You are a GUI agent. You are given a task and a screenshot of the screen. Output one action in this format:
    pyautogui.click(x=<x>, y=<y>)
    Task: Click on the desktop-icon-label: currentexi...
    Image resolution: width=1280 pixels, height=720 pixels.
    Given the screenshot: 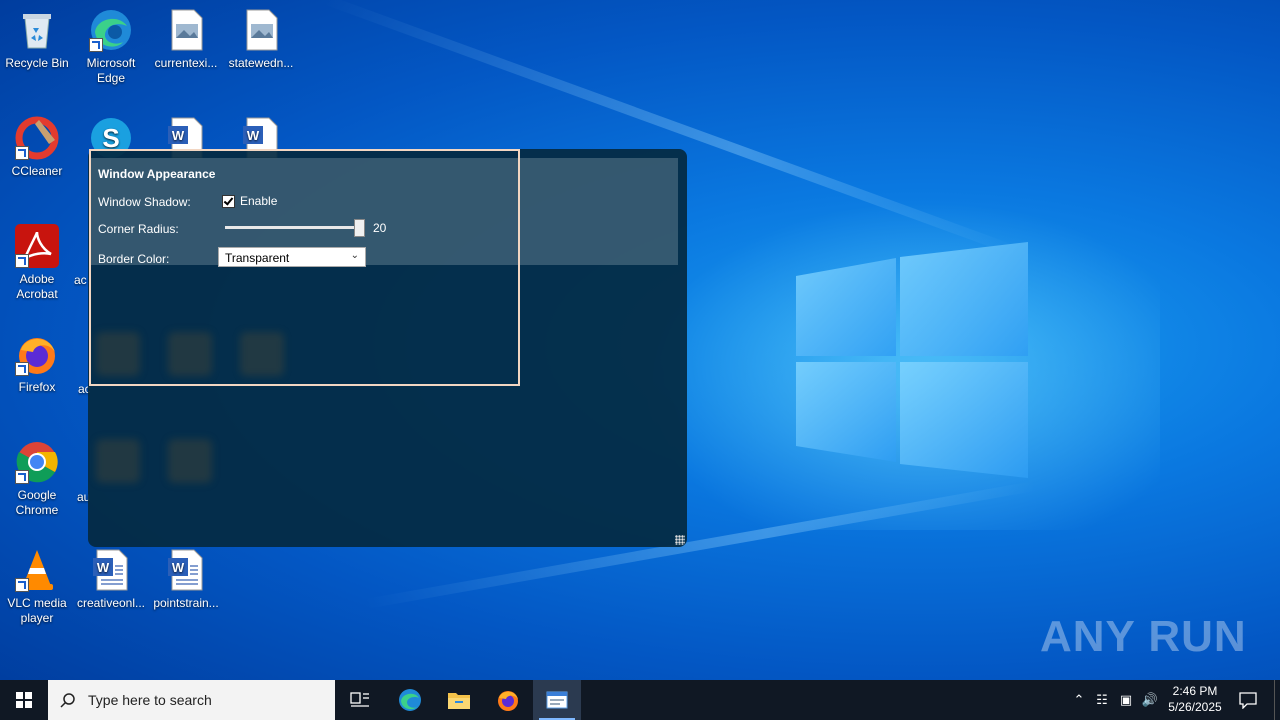 What is the action you would take?
    pyautogui.click(x=186, y=63)
    